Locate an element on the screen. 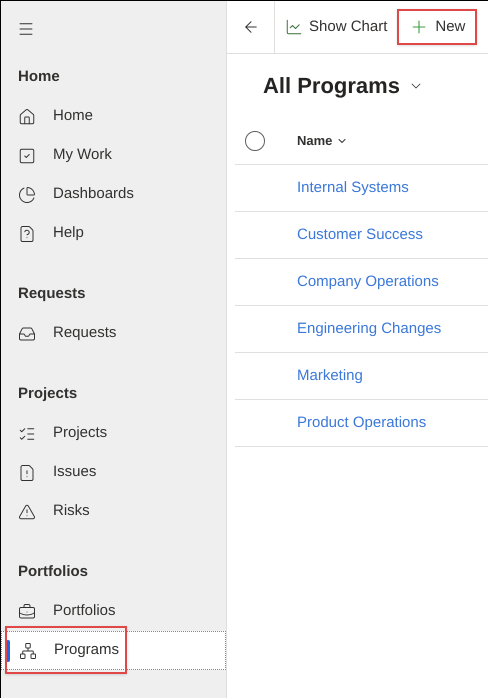 Image resolution: width=488 pixels, height=698 pixels. nav-item: Portfolios is located at coordinates (113, 611).